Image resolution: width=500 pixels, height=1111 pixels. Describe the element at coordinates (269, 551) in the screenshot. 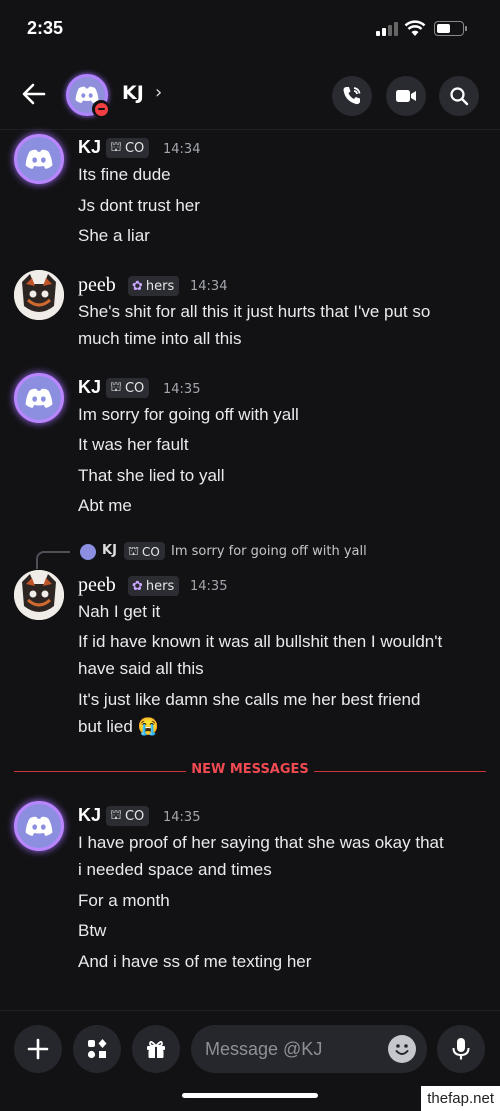

I see `reply-preview: Im sorry for going off with yall` at that location.